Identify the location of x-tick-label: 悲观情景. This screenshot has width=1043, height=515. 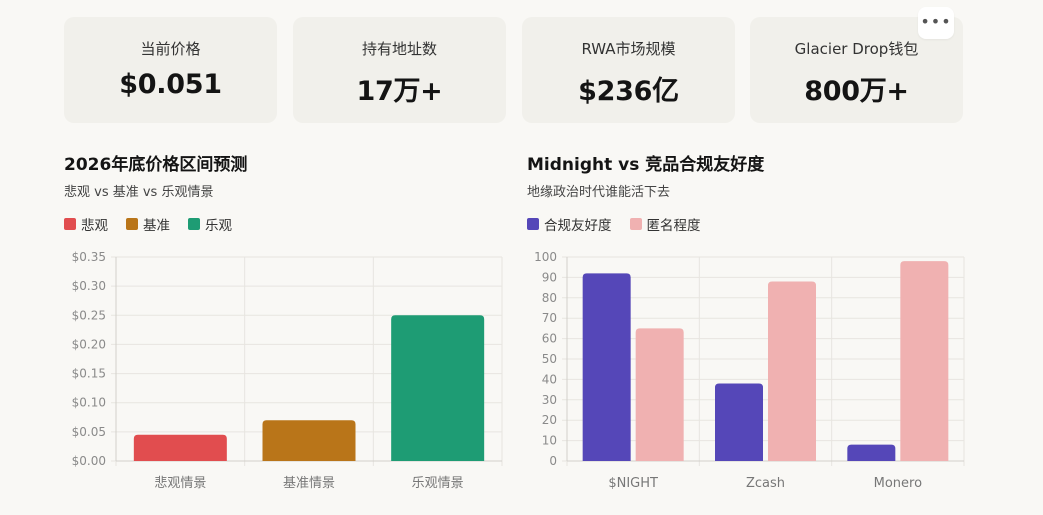
(180, 483).